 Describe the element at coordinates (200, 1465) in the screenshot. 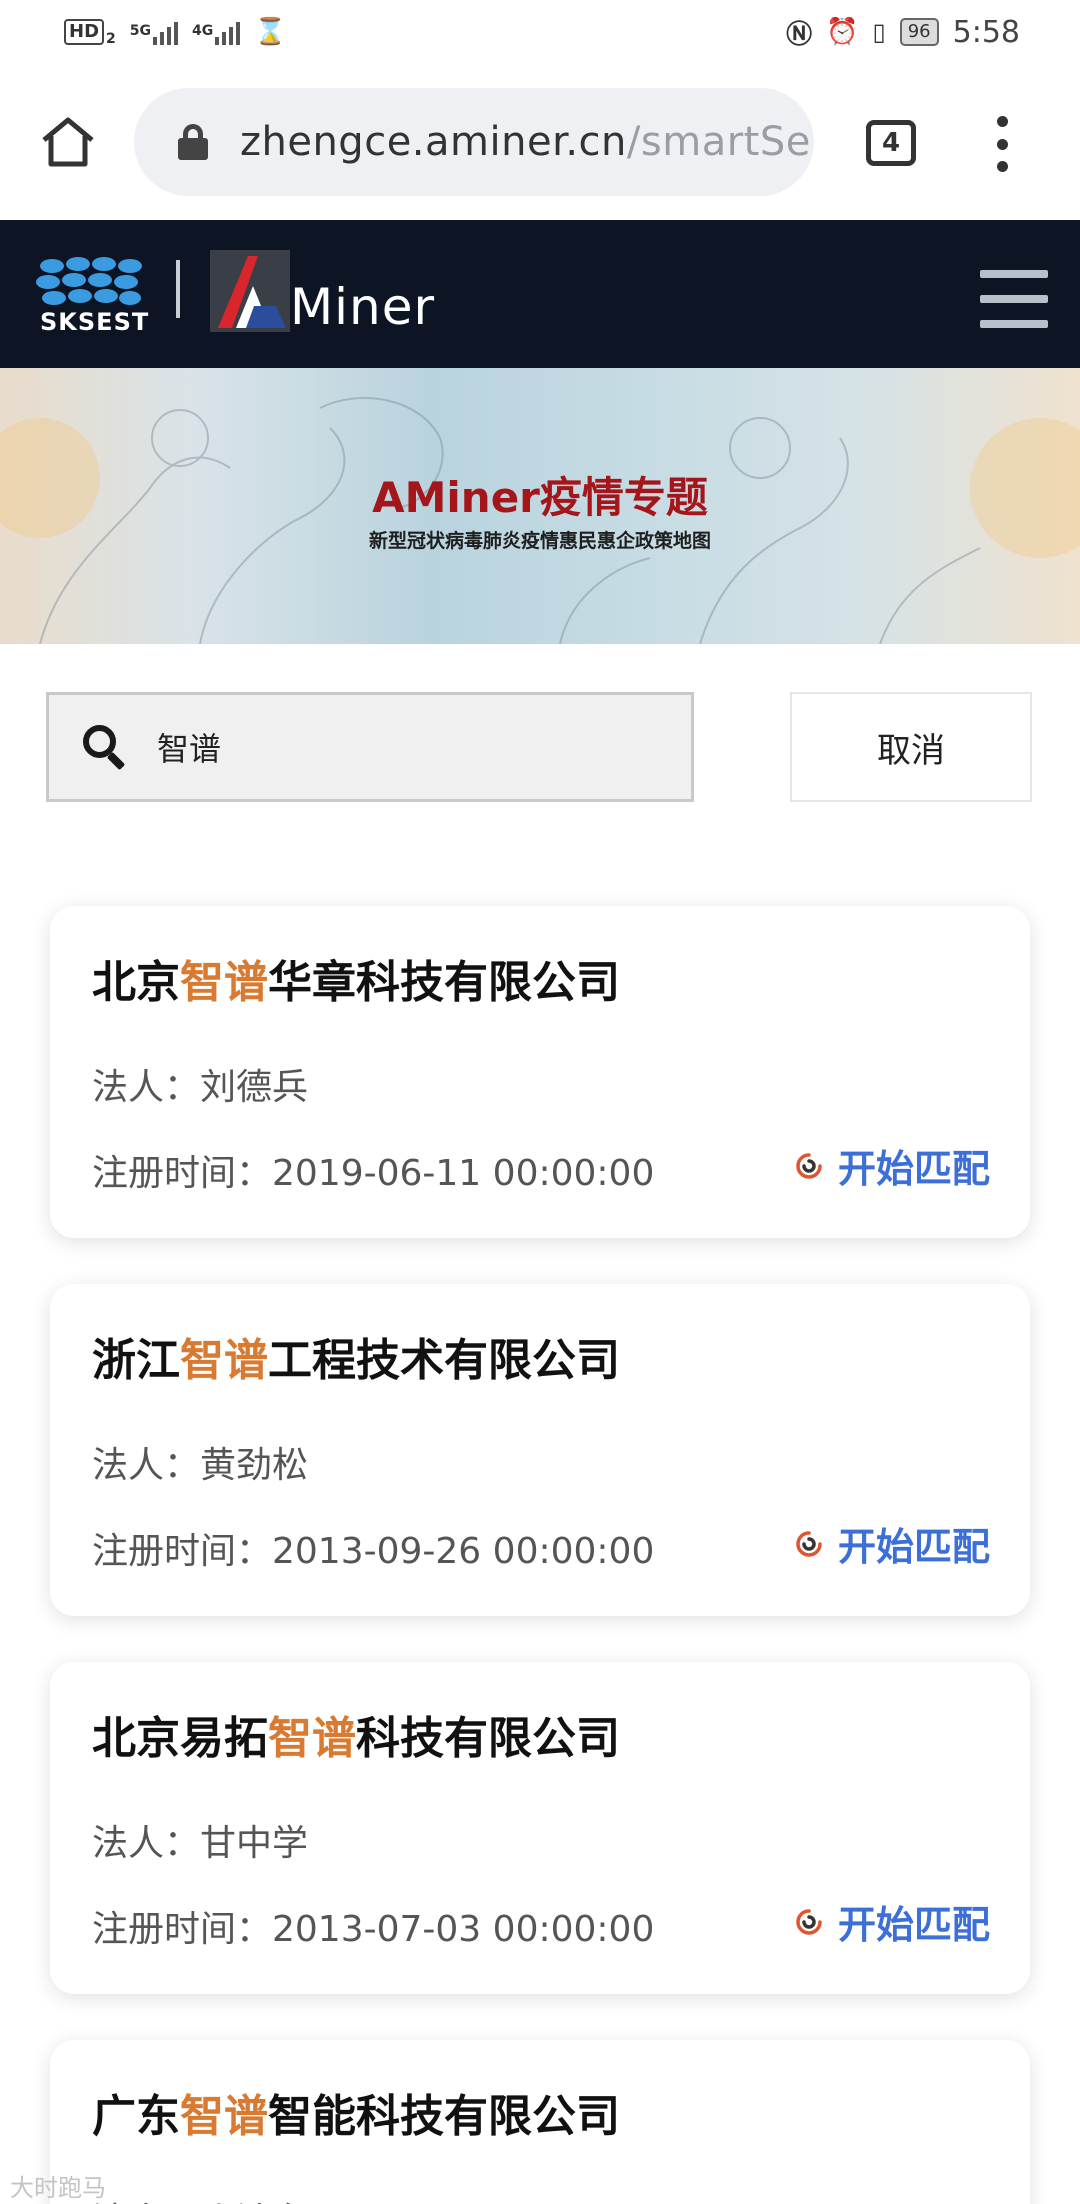

I see `legal-person: 法人：黄劲松` at that location.